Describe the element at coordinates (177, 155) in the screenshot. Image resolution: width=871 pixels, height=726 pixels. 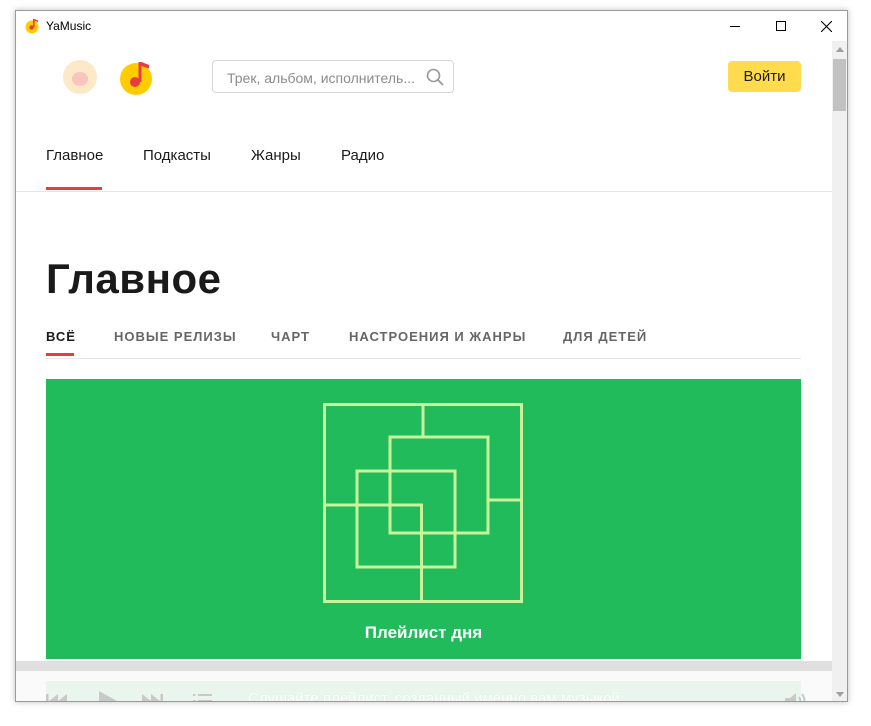
I see `nav-item-podcasts: Подкасты` at that location.